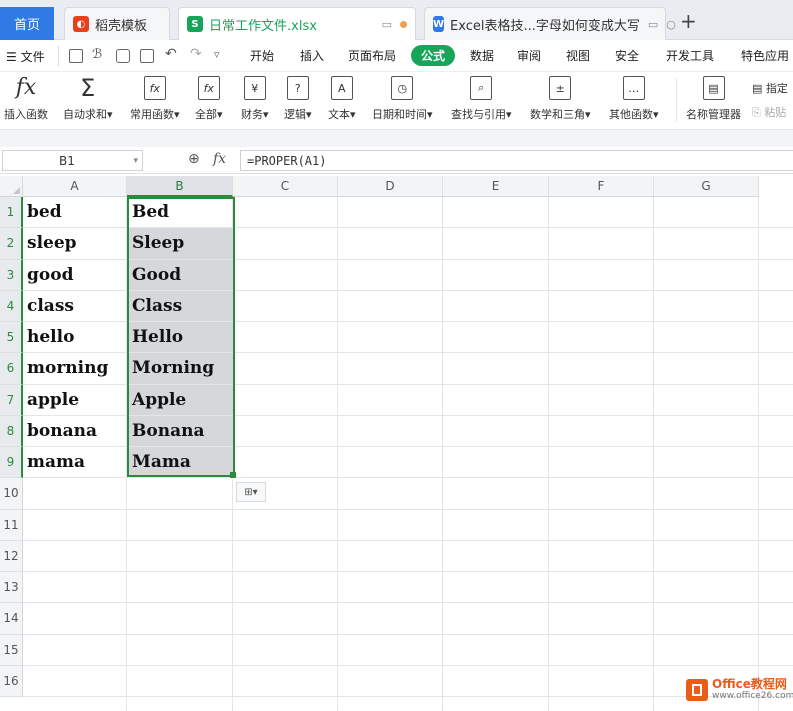  What do you see at coordinates (482, 55) in the screenshot?
I see `menu-data: 数据` at bounding box center [482, 55].